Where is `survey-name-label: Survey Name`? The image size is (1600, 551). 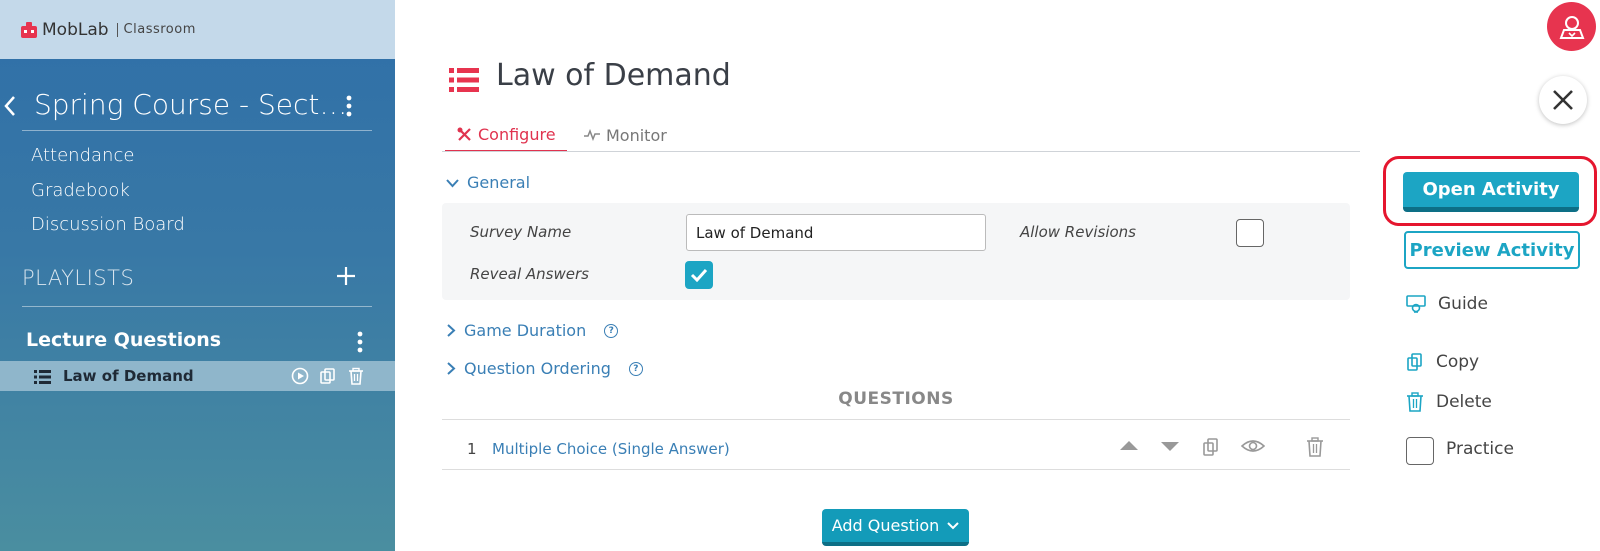
survey-name-label: Survey Name is located at coordinates (521, 232).